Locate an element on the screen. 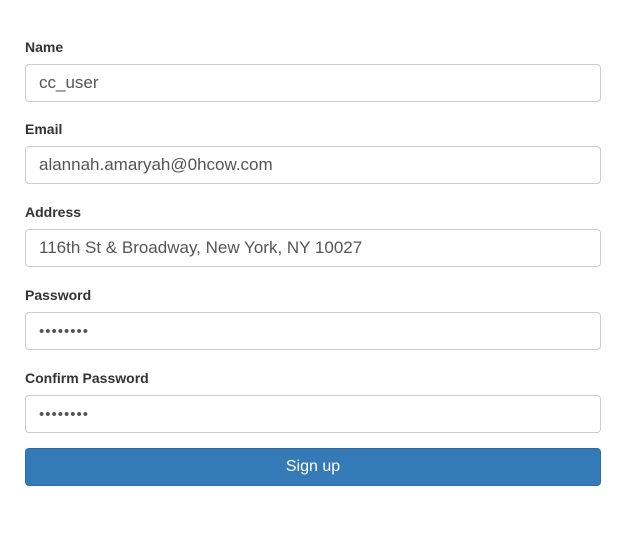  address-label: Address is located at coordinates (53, 212).